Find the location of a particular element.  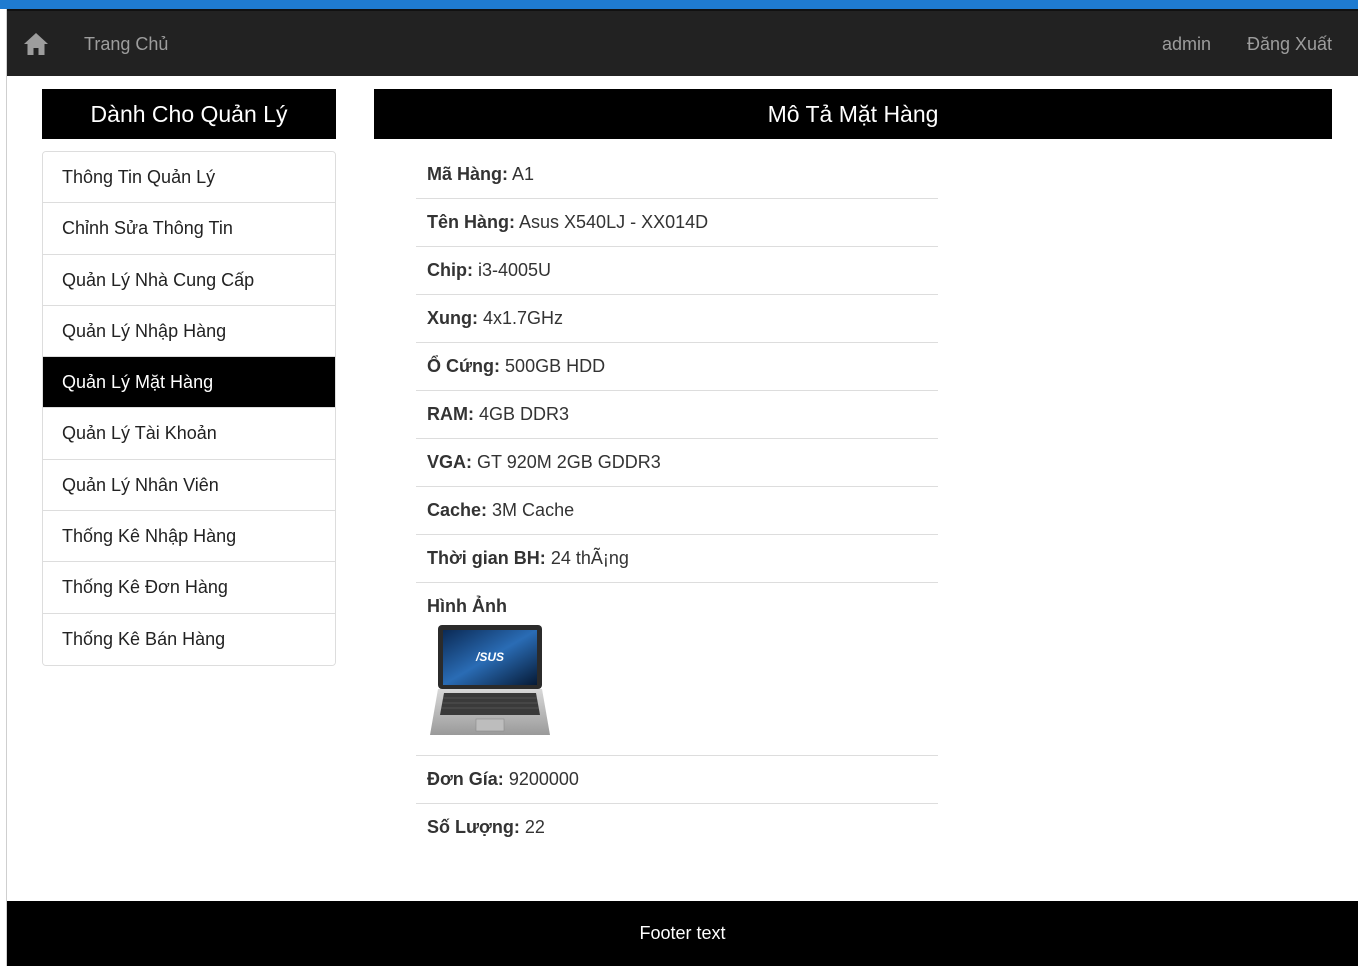

field-label: Chip: is located at coordinates (450, 270).